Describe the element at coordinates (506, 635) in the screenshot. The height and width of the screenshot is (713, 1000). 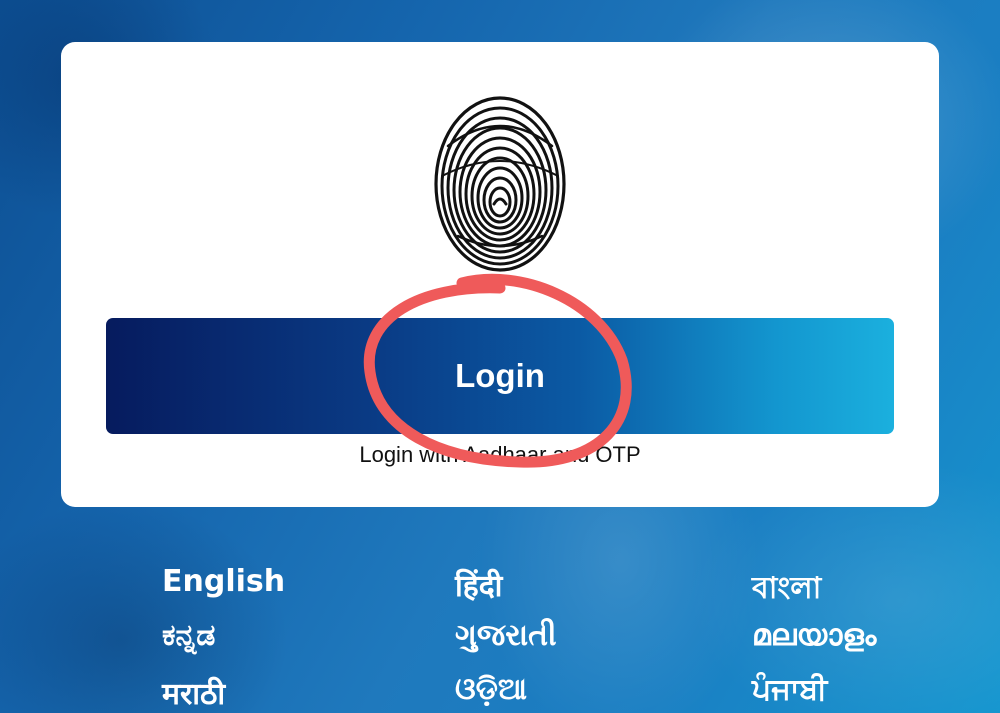
I see `language-option-gujarati: ગુજરાતી` at that location.